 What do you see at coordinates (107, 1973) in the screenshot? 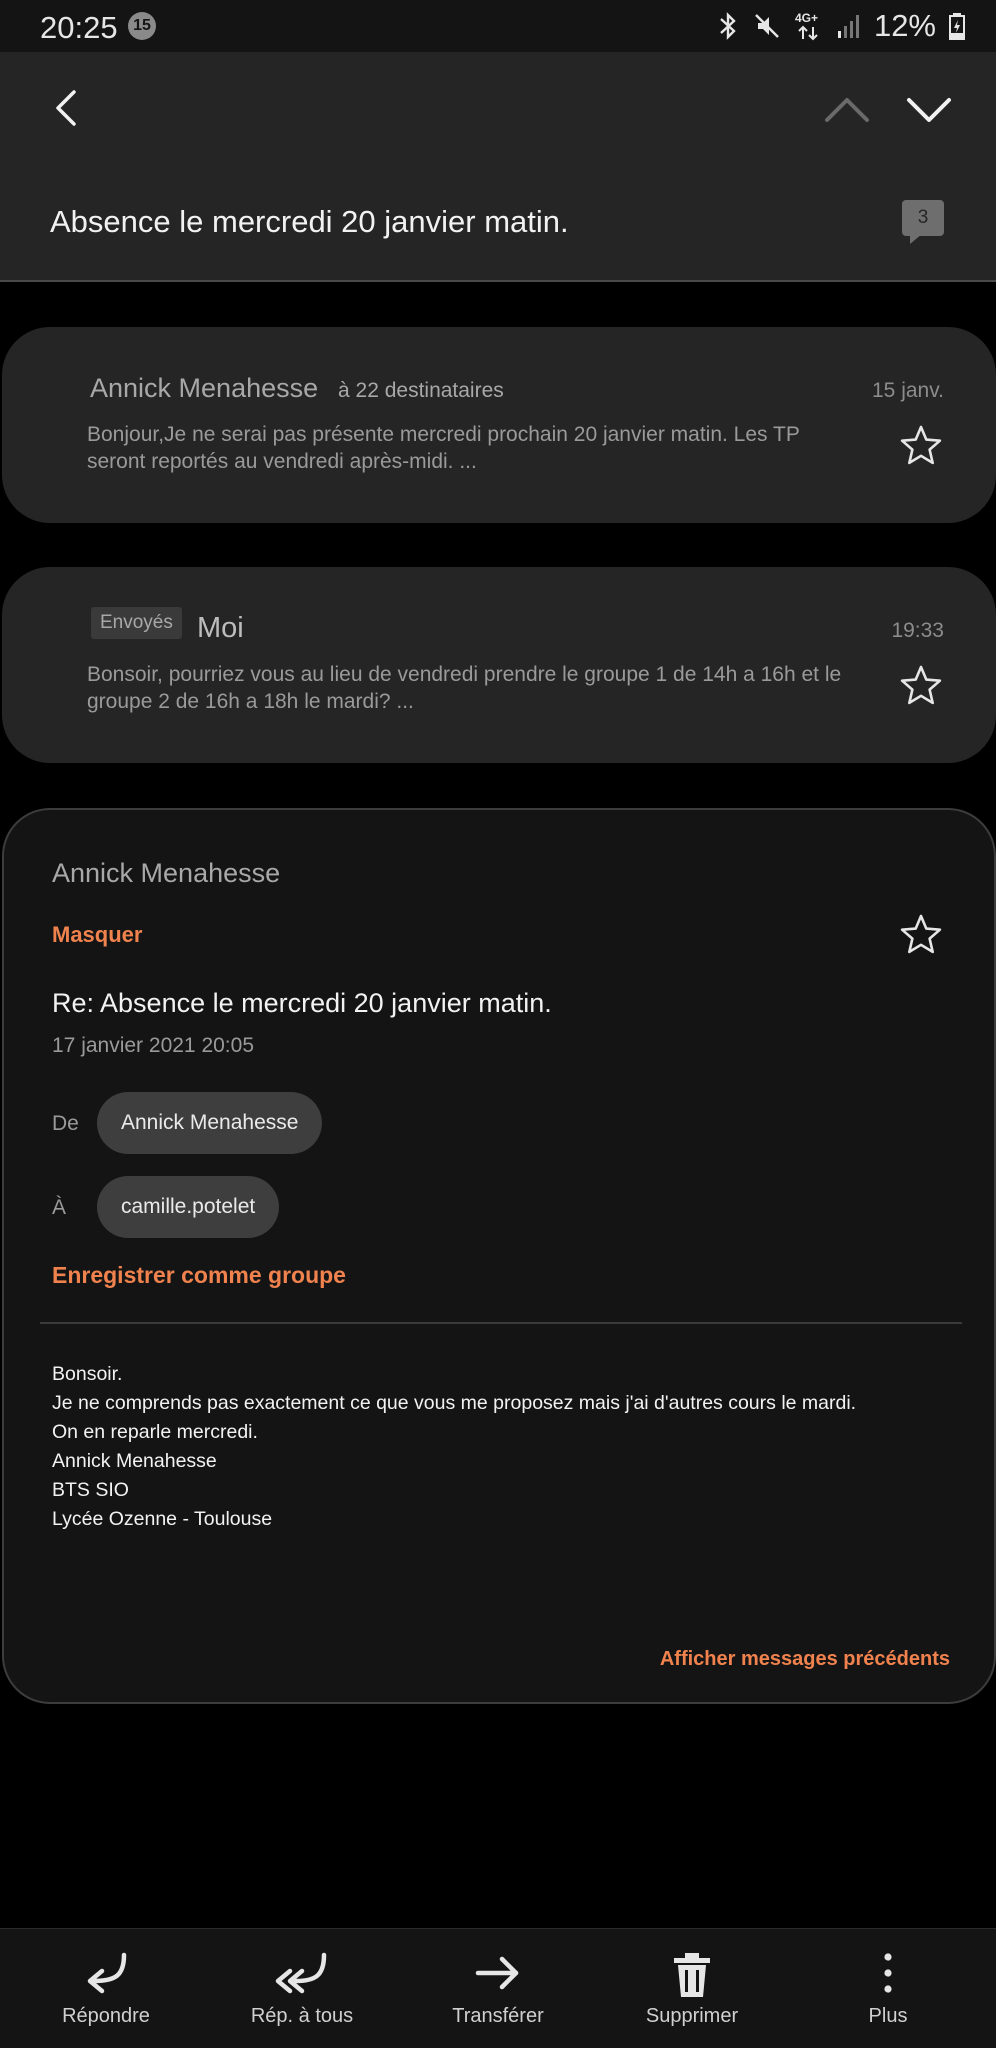
I see `reply-icon` at bounding box center [107, 1973].